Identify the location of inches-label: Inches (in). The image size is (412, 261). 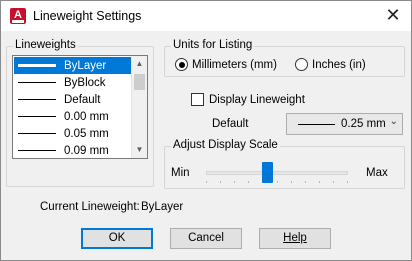
(339, 64).